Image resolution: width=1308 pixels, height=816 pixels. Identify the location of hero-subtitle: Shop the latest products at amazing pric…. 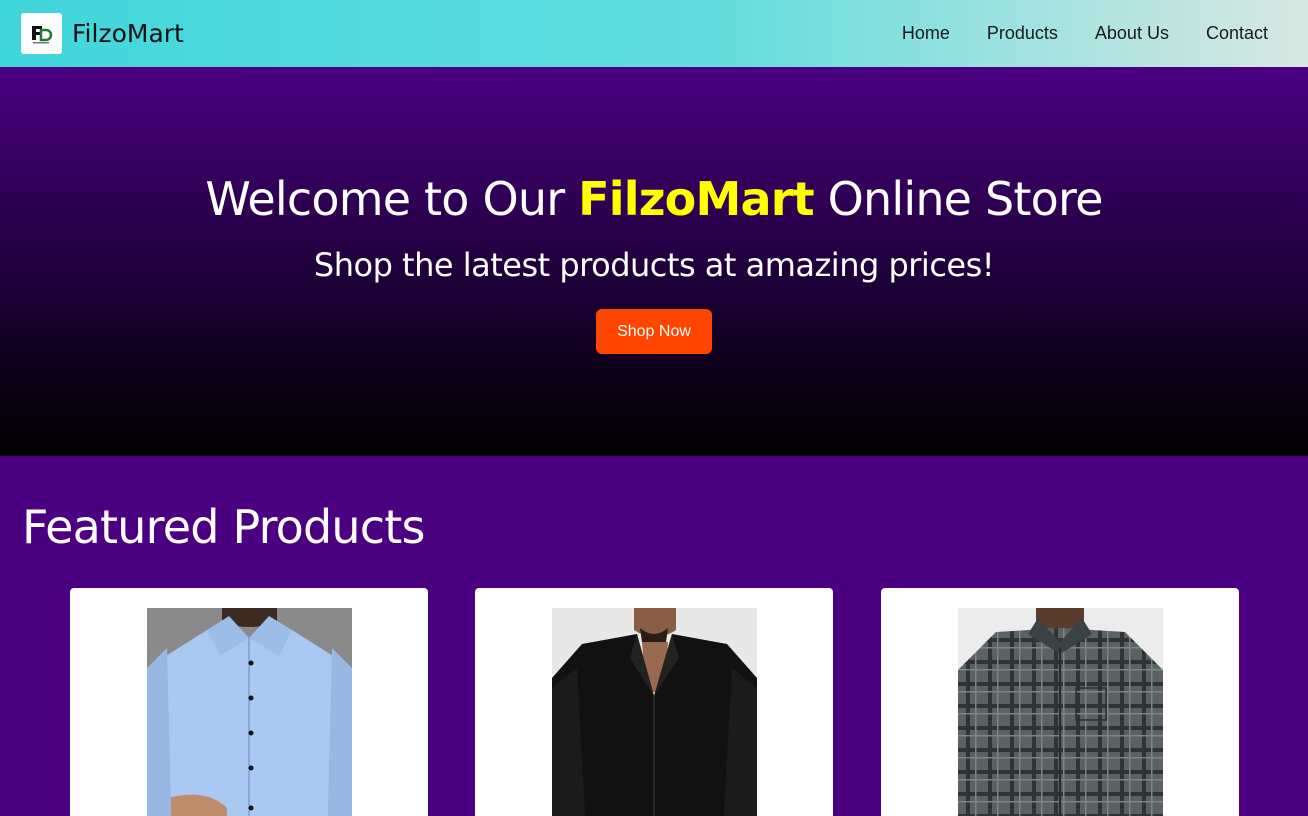
(654, 265).